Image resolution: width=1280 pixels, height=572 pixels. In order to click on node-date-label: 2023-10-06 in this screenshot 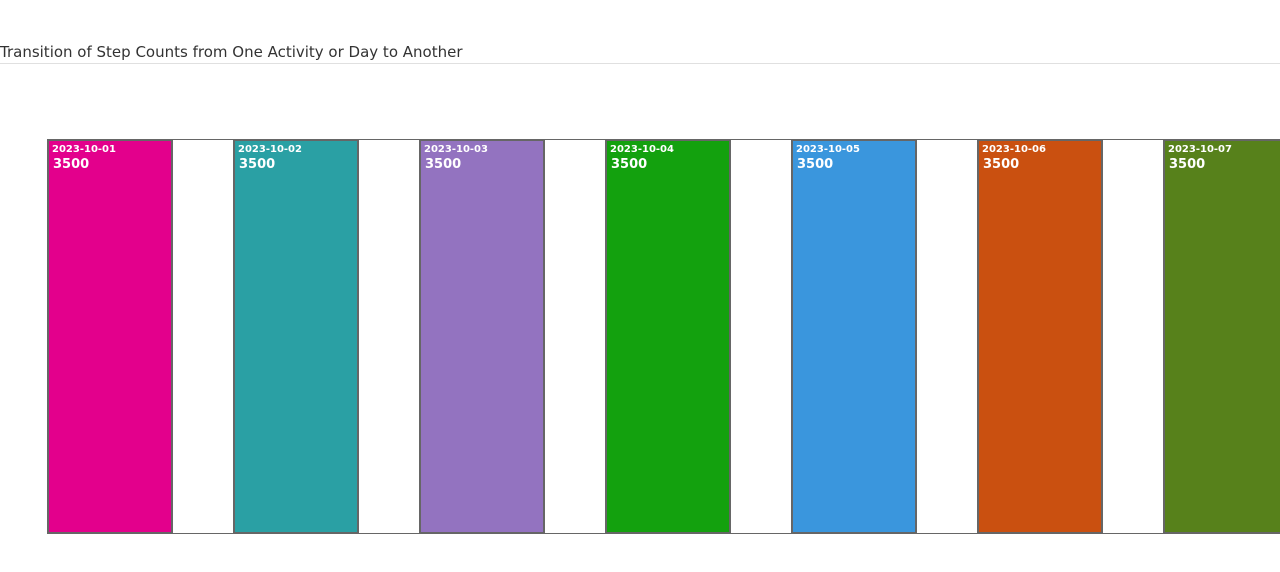, I will do `click(1014, 149)`.